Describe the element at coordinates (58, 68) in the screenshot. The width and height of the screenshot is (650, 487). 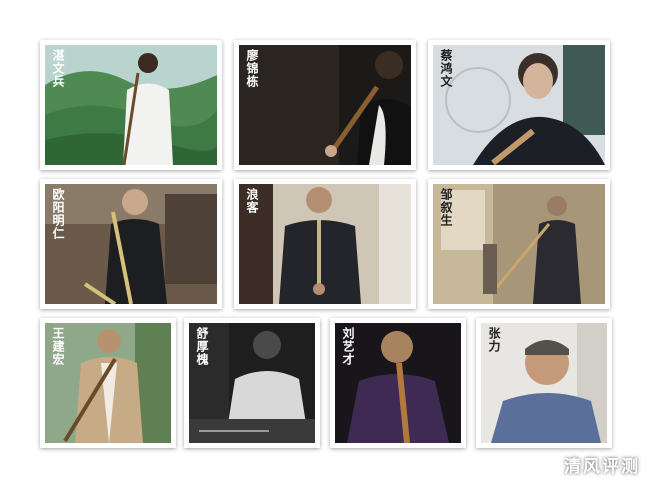
I see `name-label: 湛文兵` at that location.